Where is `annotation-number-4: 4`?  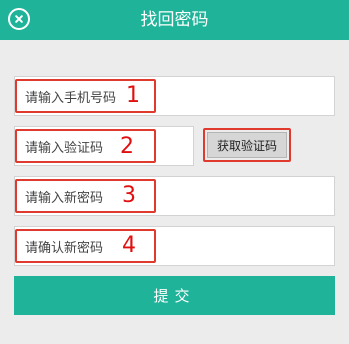 annotation-number-4: 4 is located at coordinates (129, 245).